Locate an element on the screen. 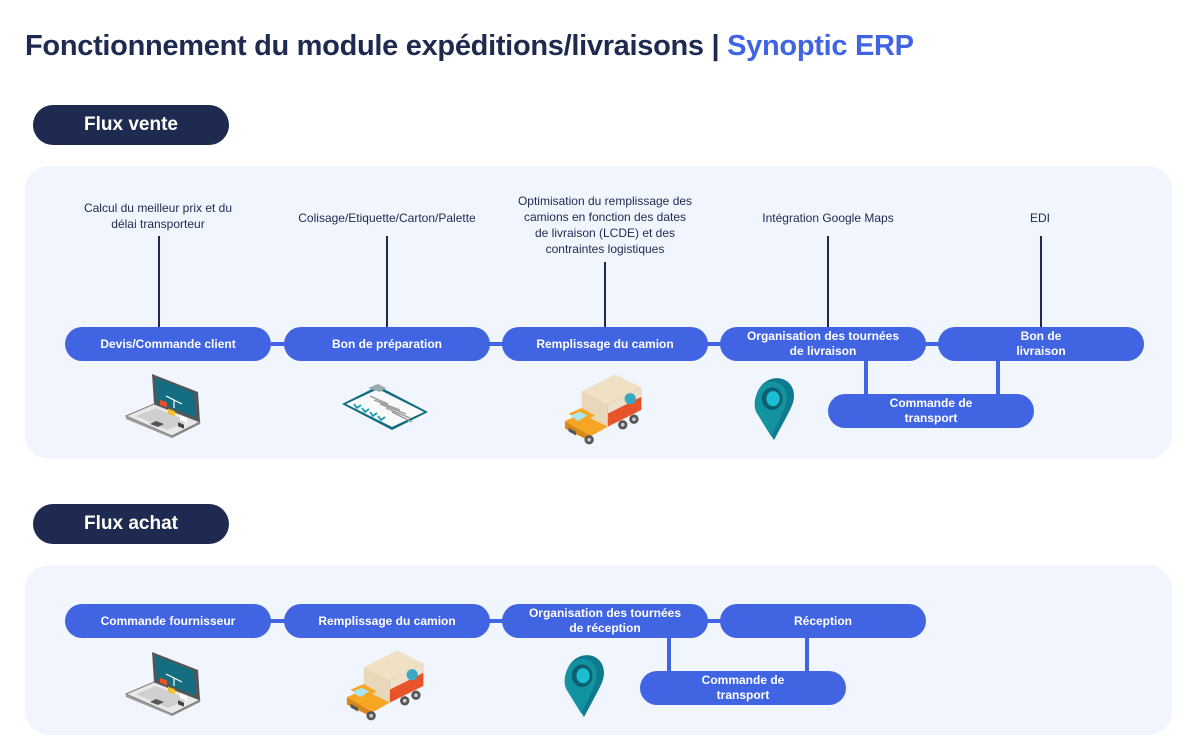 The image size is (1200, 750). section-label: Flux achat is located at coordinates (131, 523).